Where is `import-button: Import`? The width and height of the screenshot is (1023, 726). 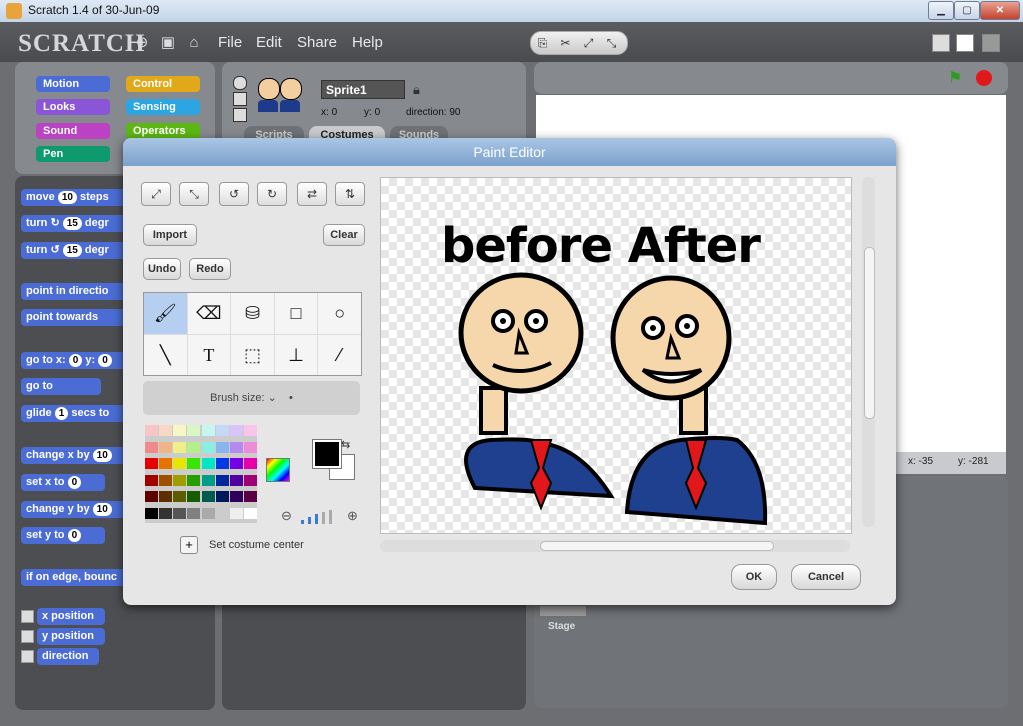 import-button: Import is located at coordinates (170, 235).